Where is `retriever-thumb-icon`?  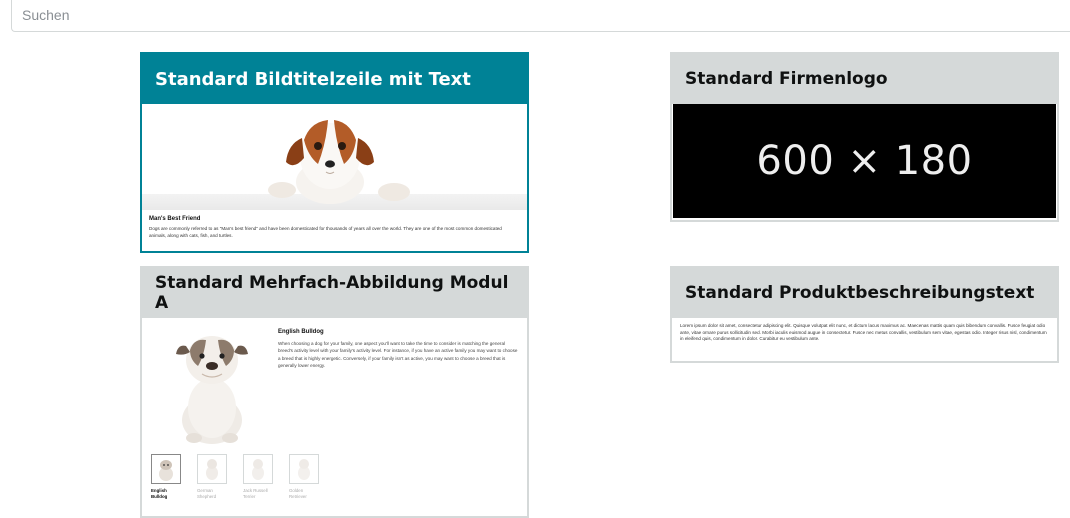
retriever-thumb-icon is located at coordinates (304, 469).